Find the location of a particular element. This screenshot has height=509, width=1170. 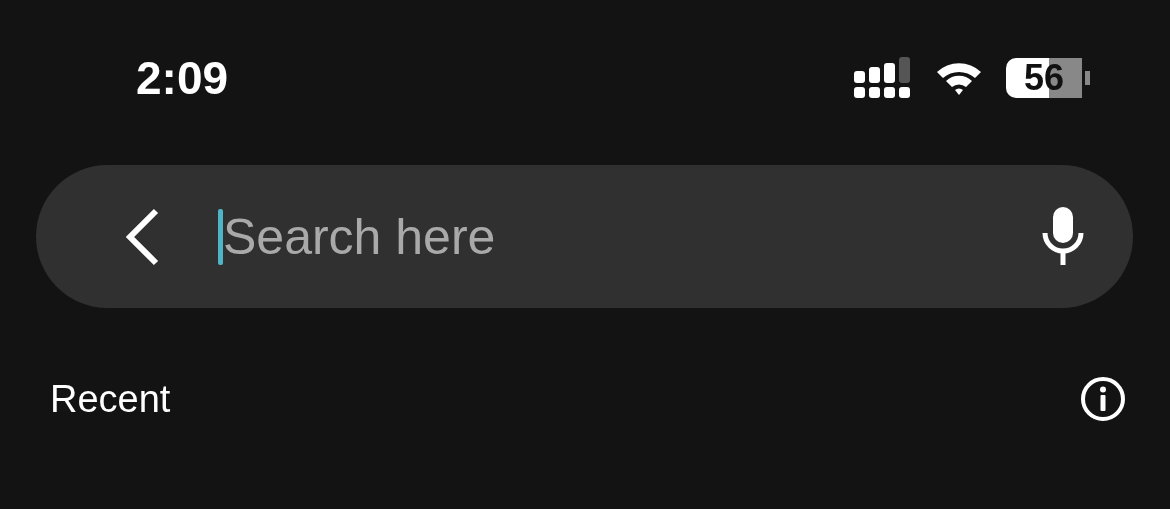

info-icon is located at coordinates (1103, 399).